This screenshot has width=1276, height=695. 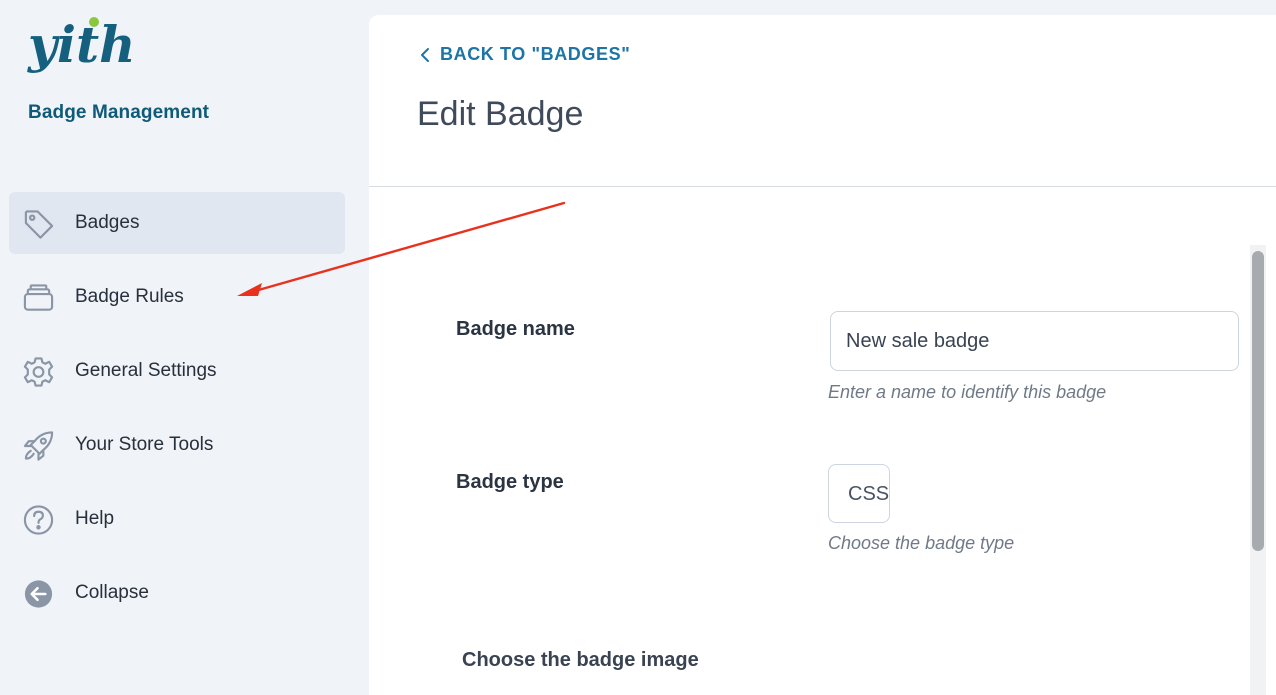 What do you see at coordinates (144, 444) in the screenshot?
I see `sidebar-item-label: Your Store Tools` at bounding box center [144, 444].